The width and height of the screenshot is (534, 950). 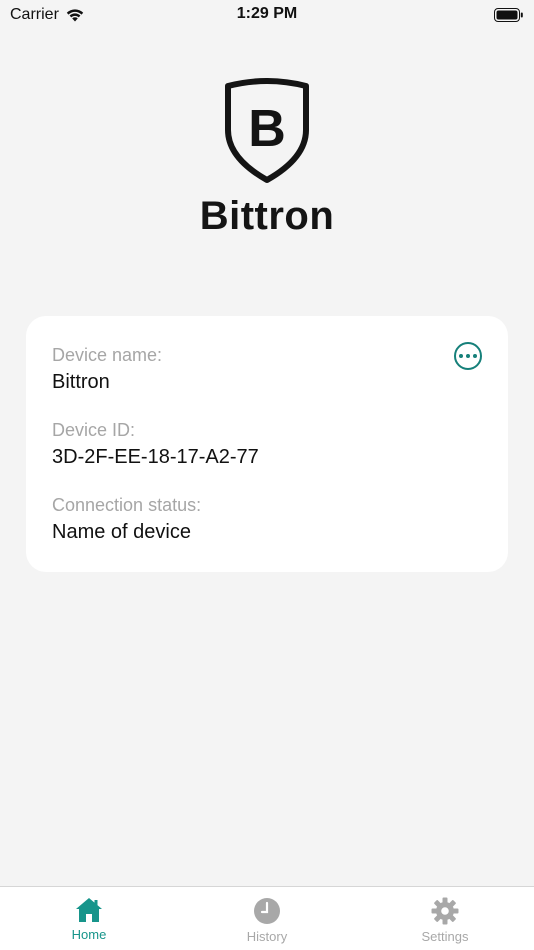 I want to click on device-name-value: Bittron, so click(x=81, y=382).